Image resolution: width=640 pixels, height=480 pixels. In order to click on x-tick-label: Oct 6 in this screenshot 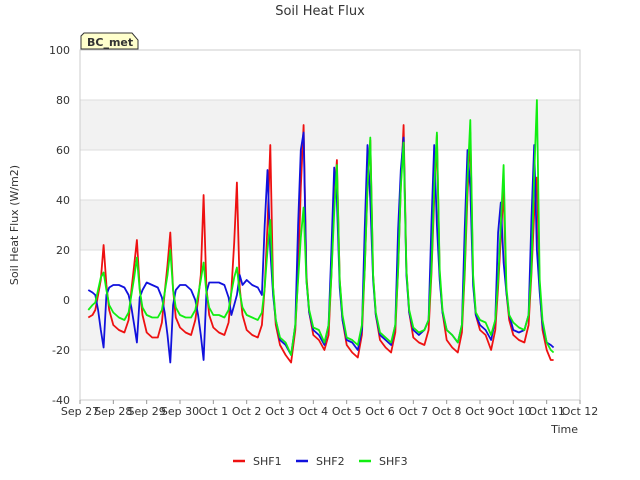, I will do `click(380, 411)`.